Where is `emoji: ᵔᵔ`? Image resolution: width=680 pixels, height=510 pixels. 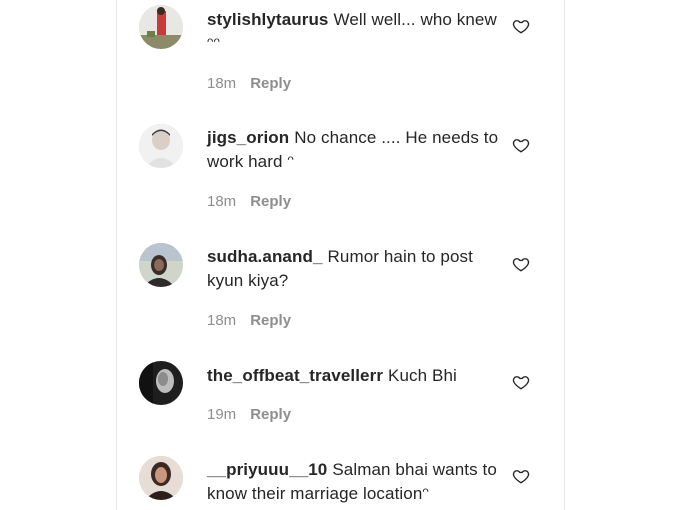
emoji: ᵔᵔ is located at coordinates (214, 43).